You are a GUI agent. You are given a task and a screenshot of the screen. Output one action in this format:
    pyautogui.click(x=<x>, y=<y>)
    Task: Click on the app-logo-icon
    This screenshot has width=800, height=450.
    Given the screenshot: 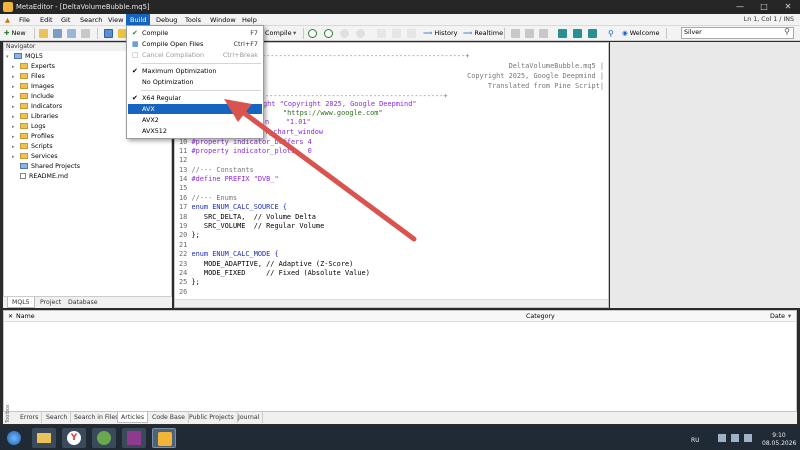 What is the action you would take?
    pyautogui.click(x=104, y=438)
    